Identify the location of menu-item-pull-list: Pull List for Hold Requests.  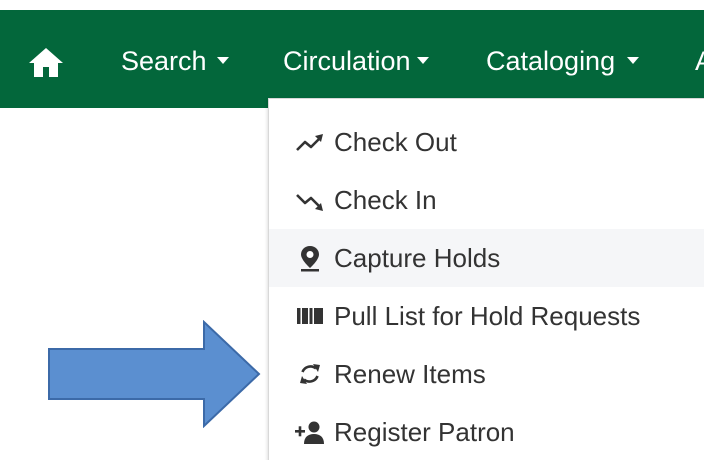
(486, 316).